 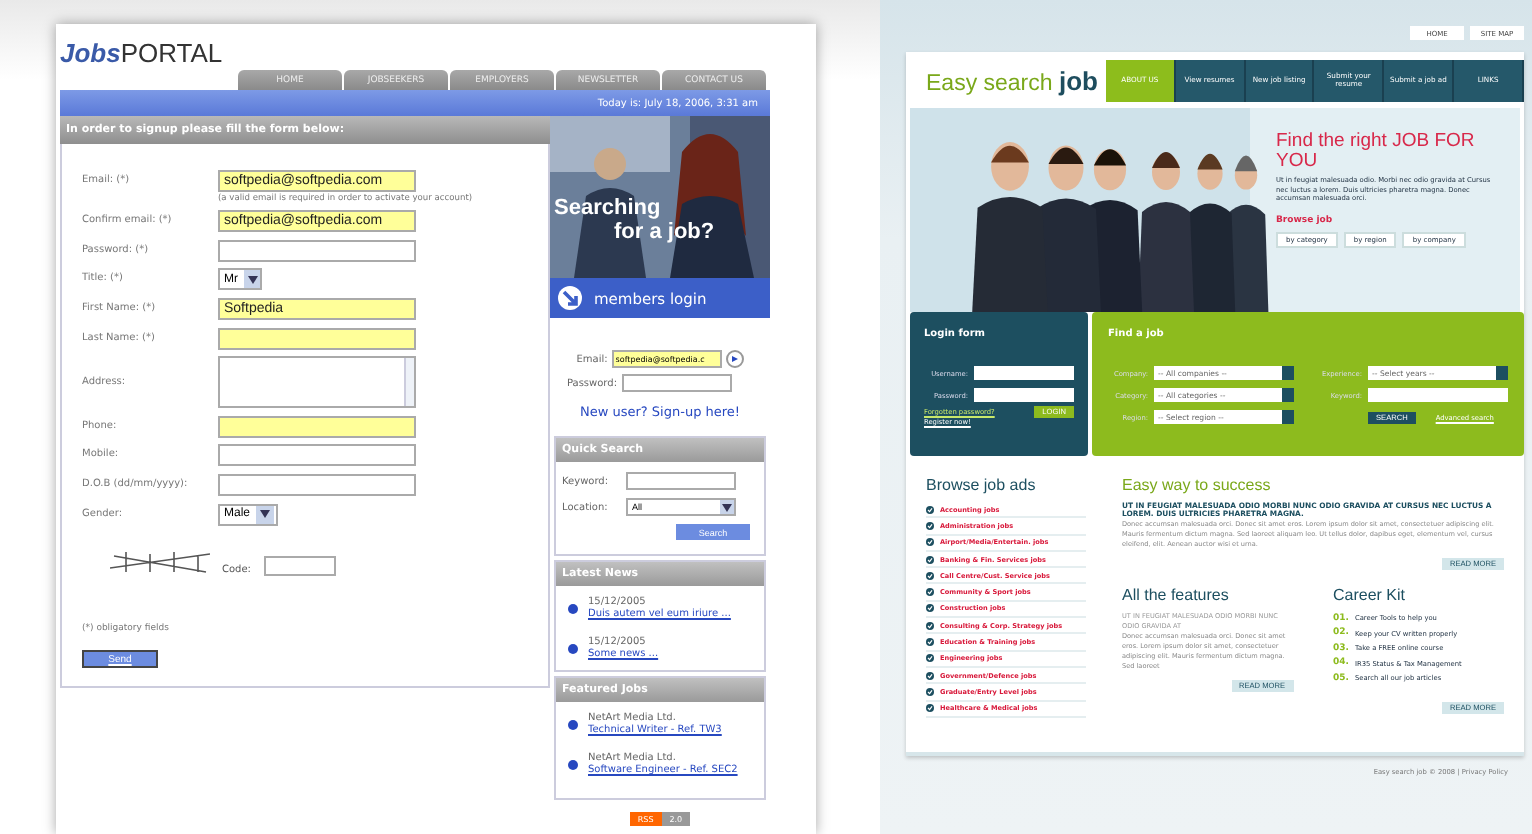 I want to click on site-logo: Easy search job, so click(x=1013, y=80).